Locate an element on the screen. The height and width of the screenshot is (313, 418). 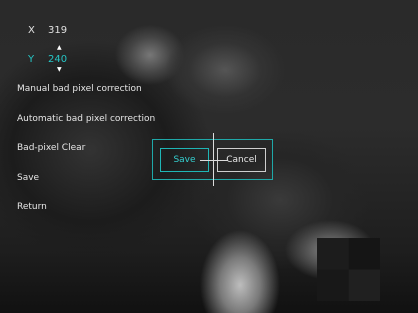
y-coordinate: Y 240 is located at coordinates (47, 59).